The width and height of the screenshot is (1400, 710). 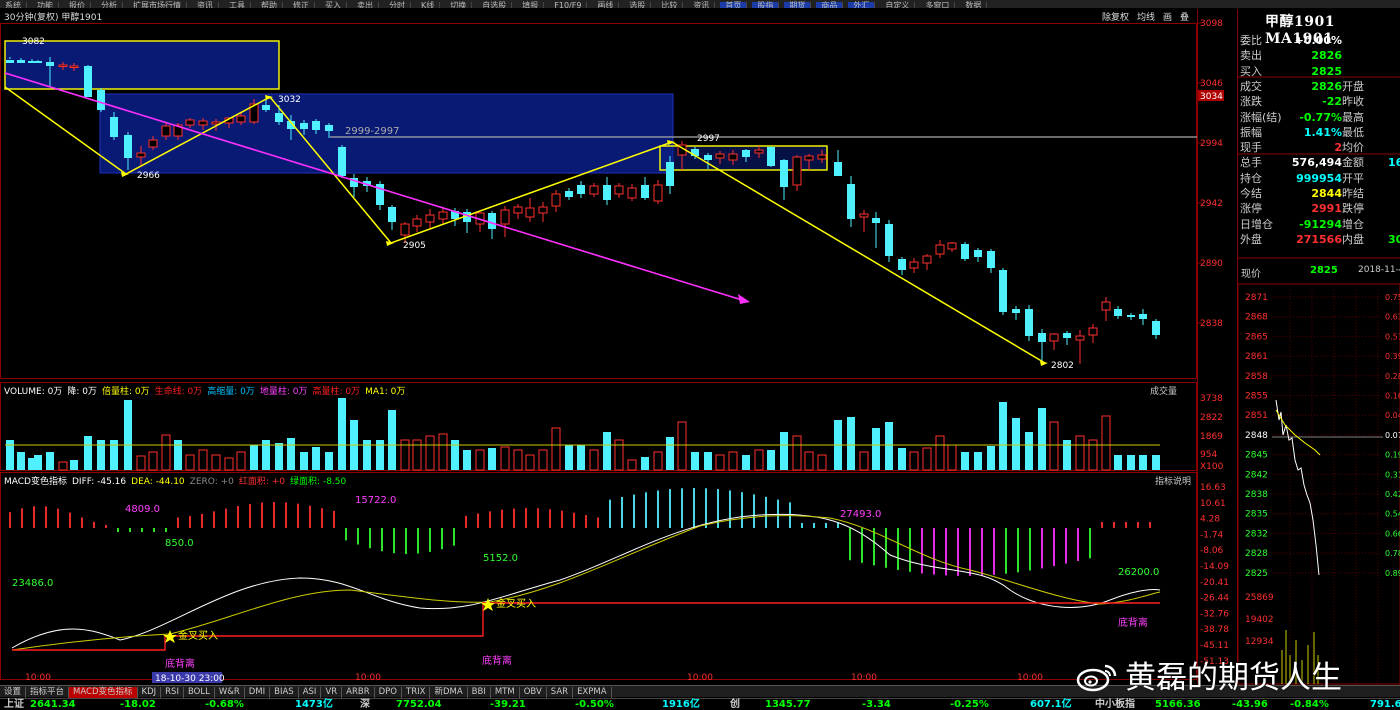 What do you see at coordinates (516, 603) in the screenshot?
I see `golden-cross-label: 金叉买入` at bounding box center [516, 603].